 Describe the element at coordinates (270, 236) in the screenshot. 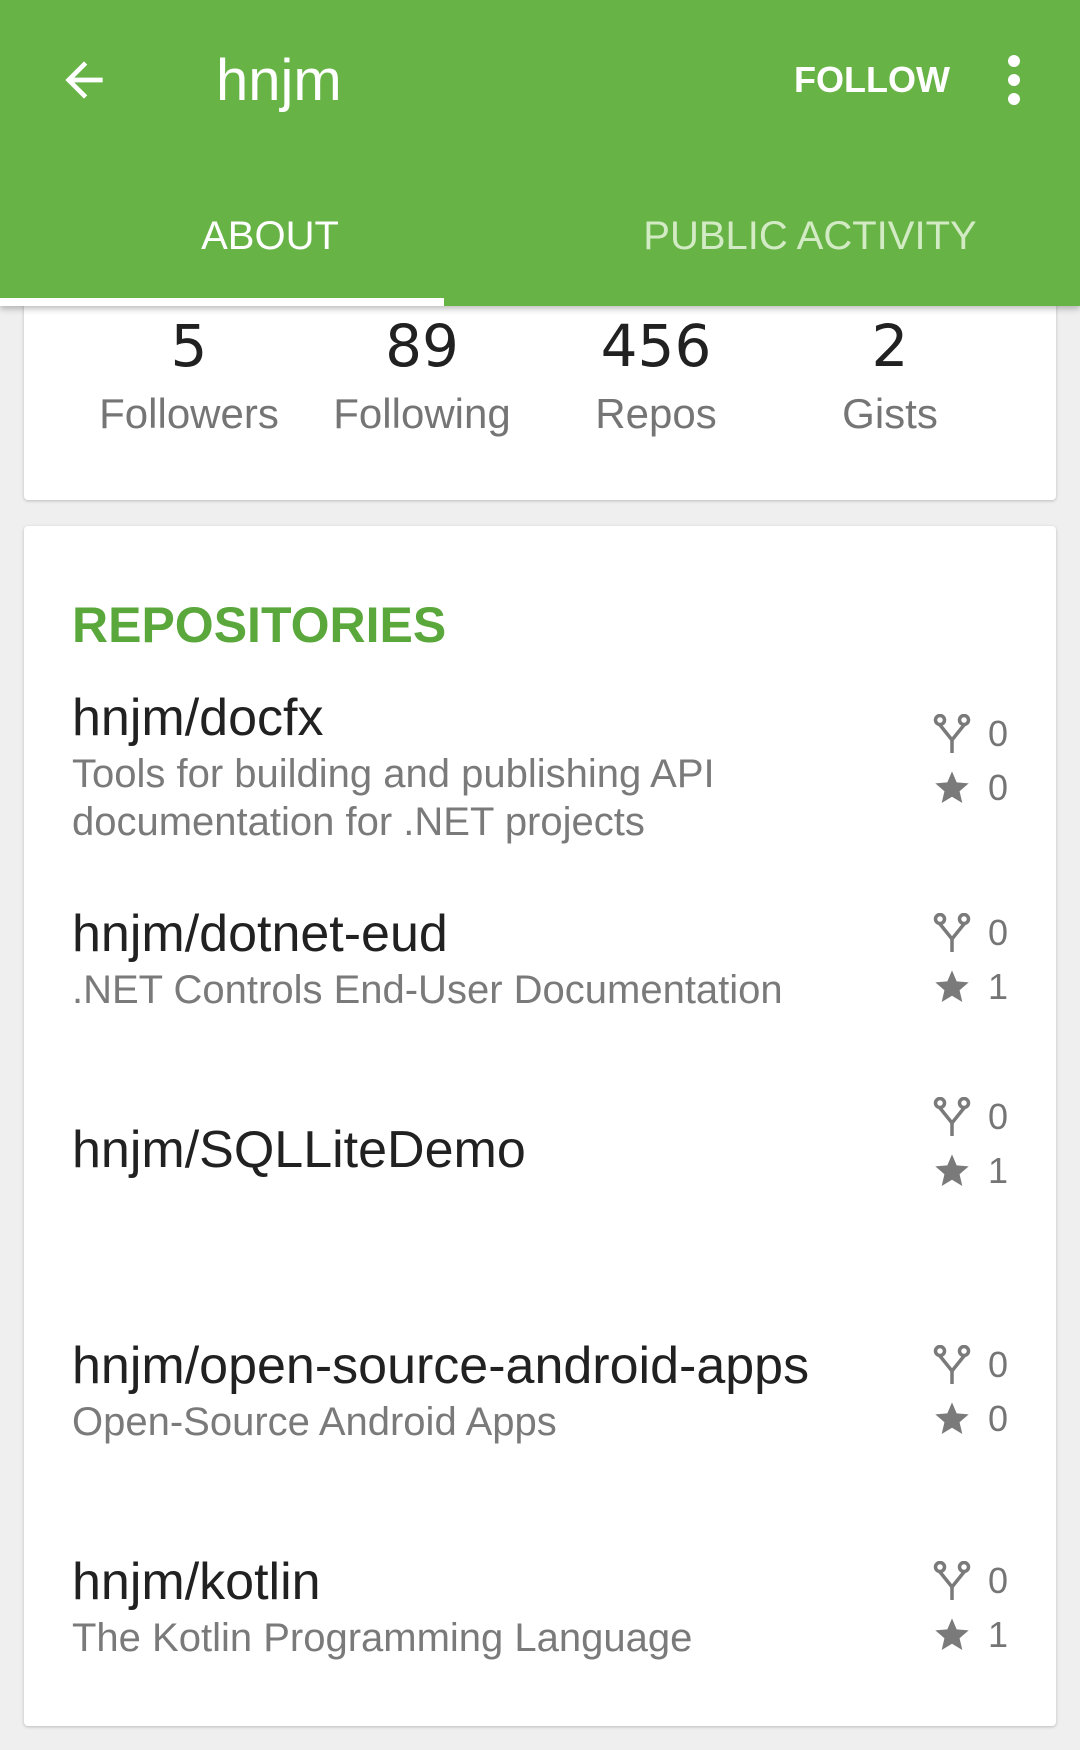

I see `tab-label: ABOUT` at that location.